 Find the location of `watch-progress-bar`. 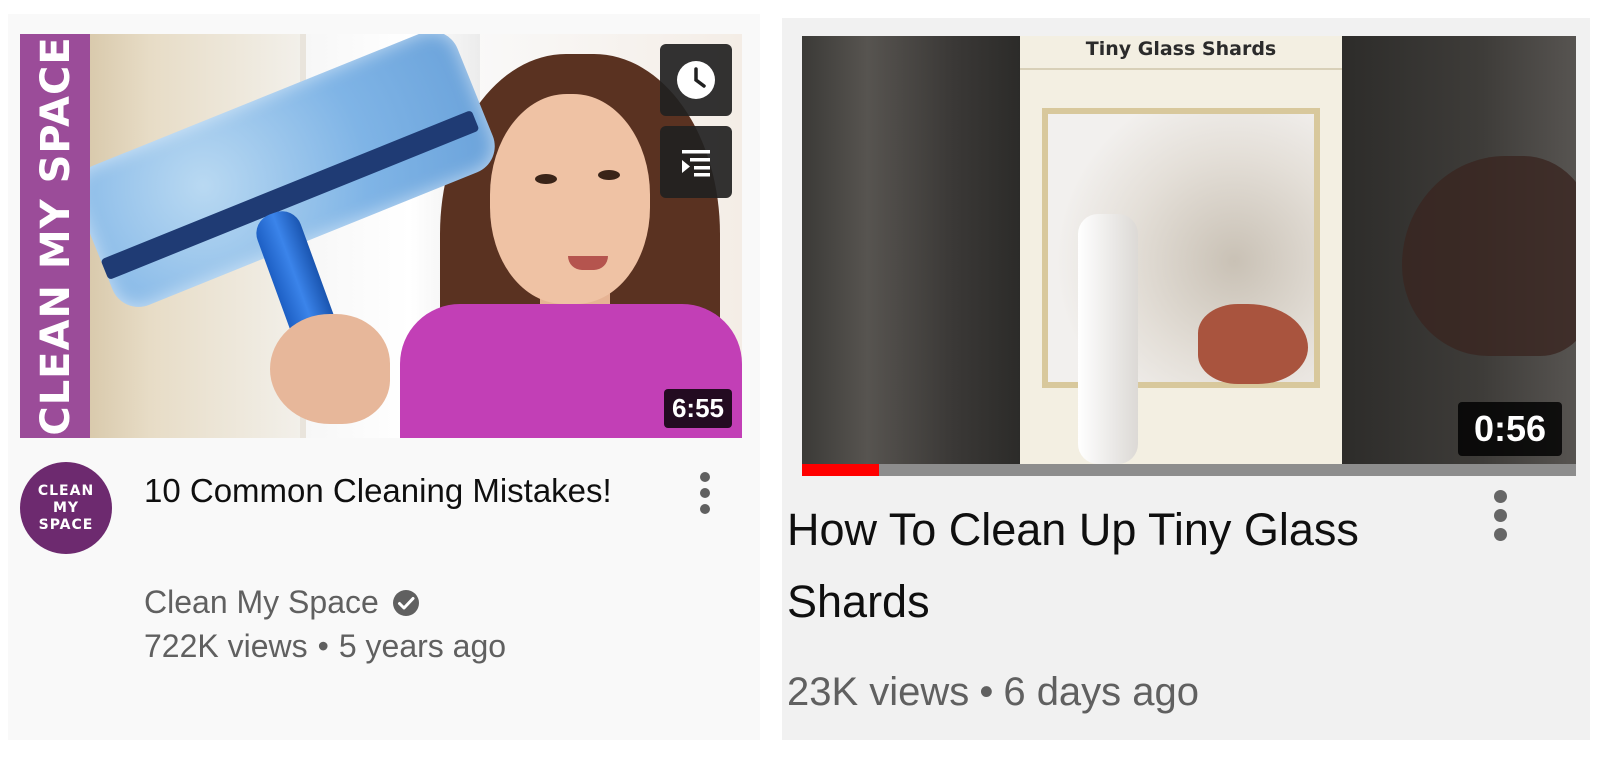

watch-progress-bar is located at coordinates (1189, 470).